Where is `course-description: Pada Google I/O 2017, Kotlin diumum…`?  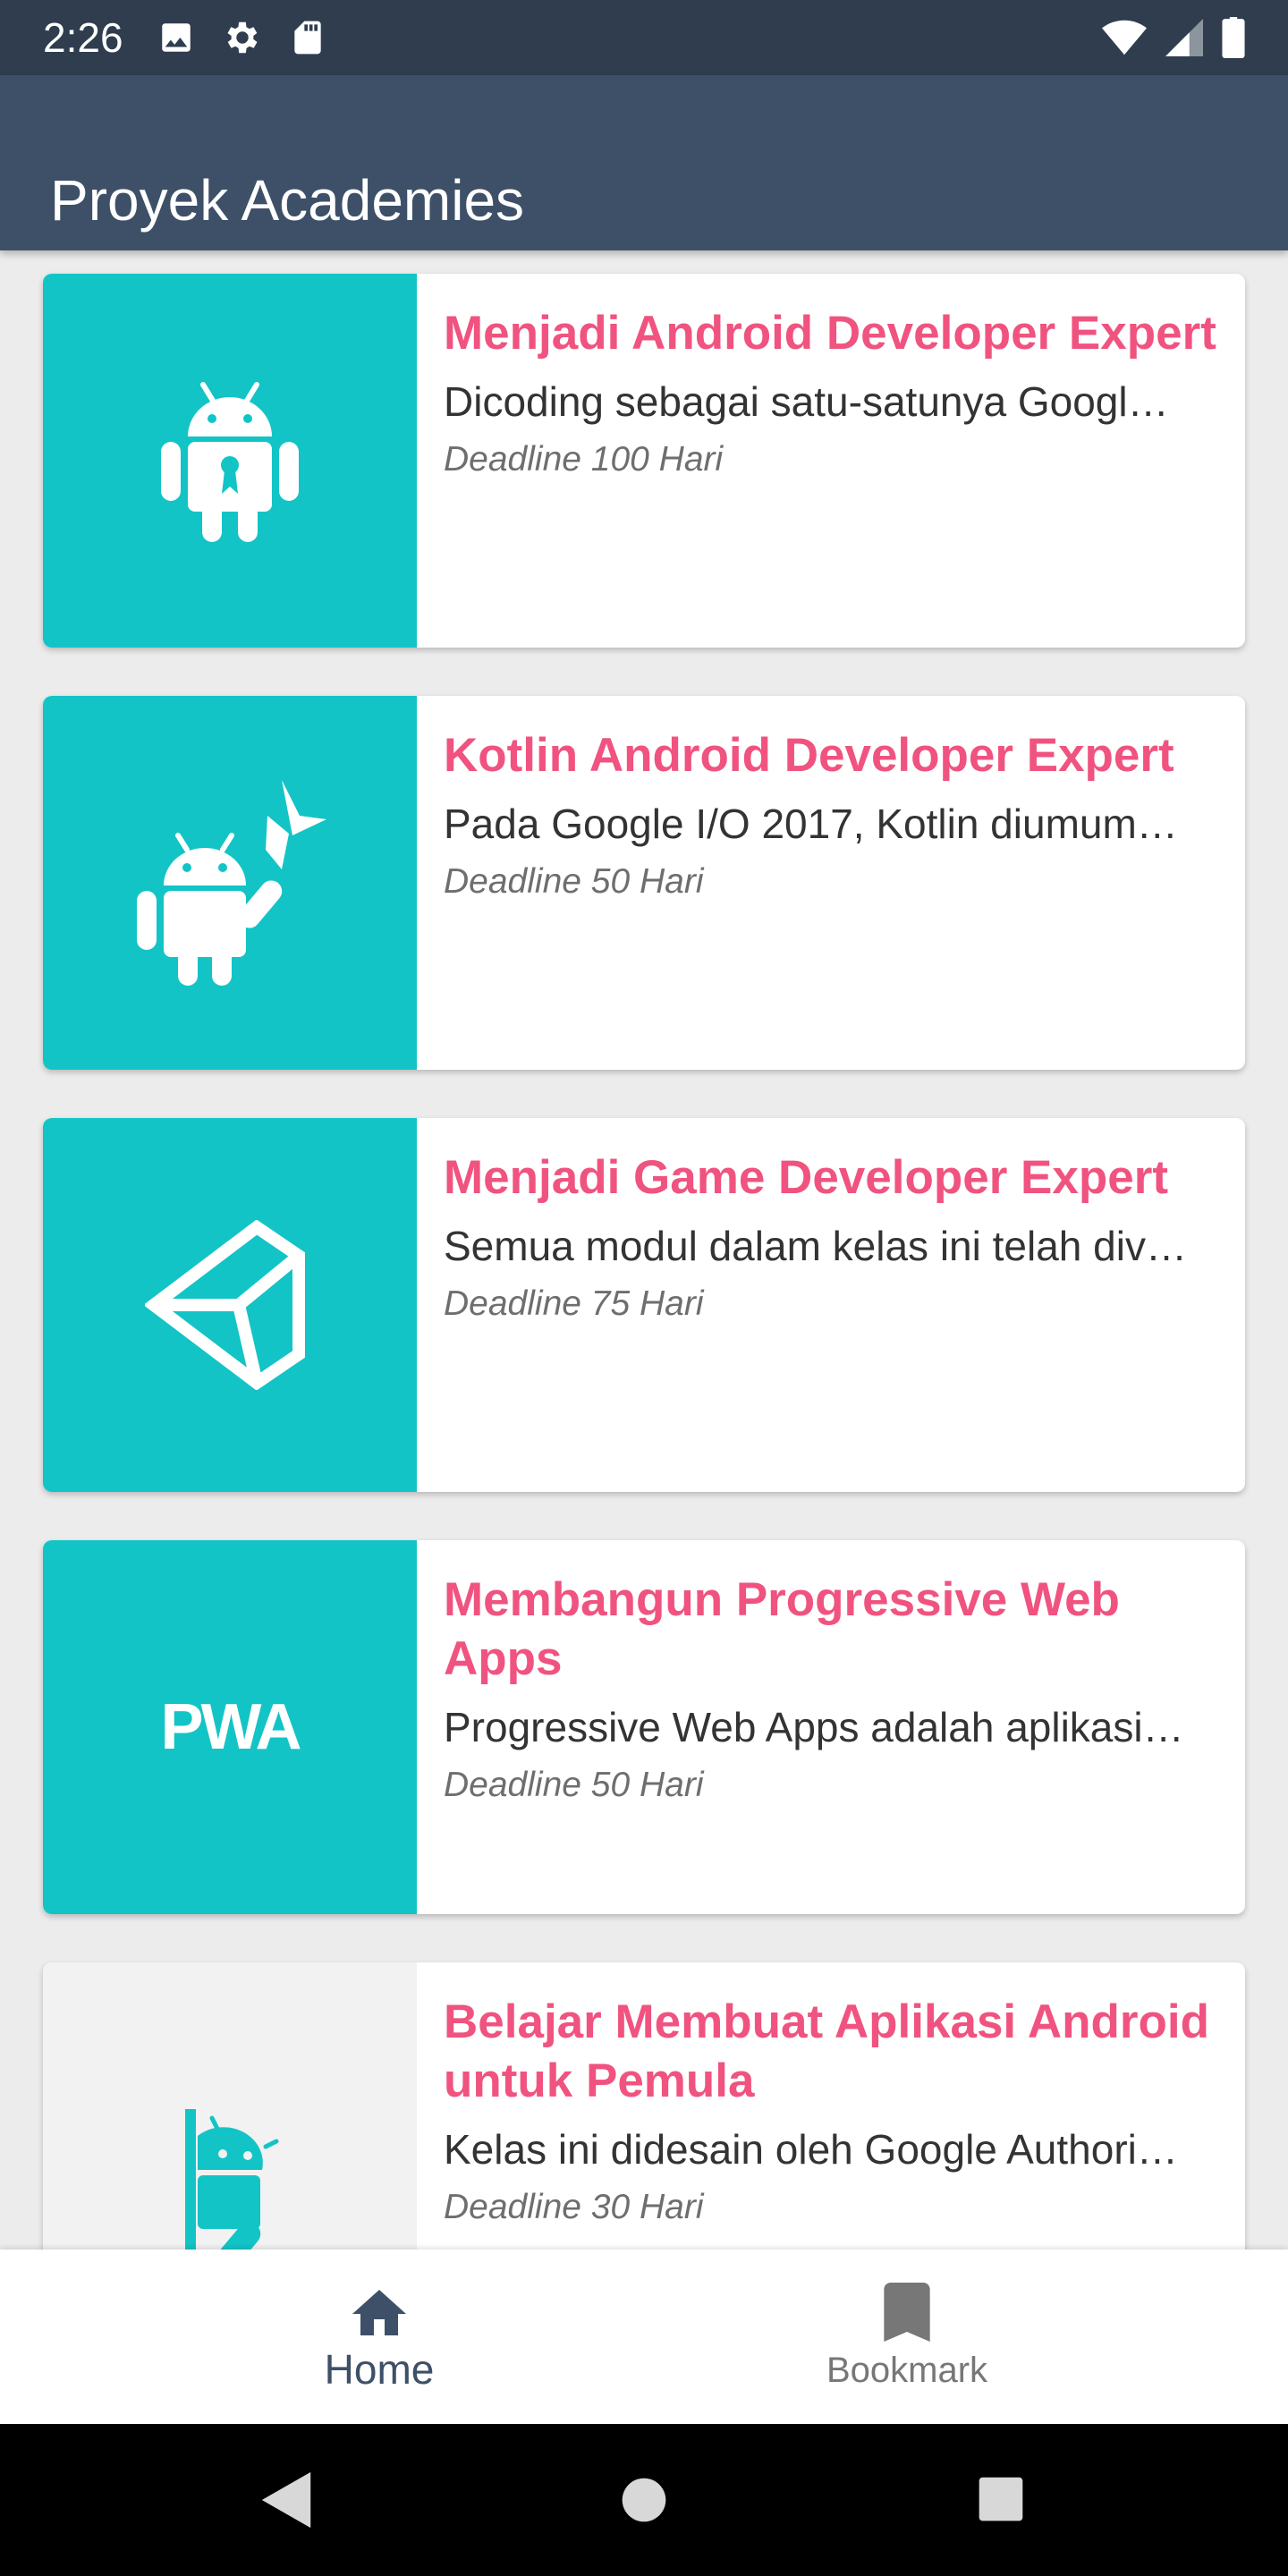
course-description: Pada Google I/O 2017, Kotlin diumum… is located at coordinates (811, 824).